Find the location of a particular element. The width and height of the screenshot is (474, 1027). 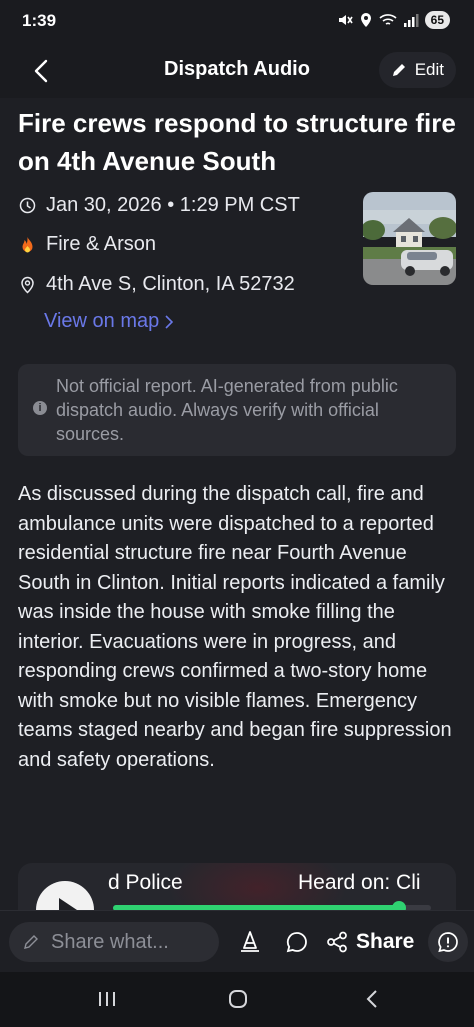

wifi-icon is located at coordinates (388, 19).